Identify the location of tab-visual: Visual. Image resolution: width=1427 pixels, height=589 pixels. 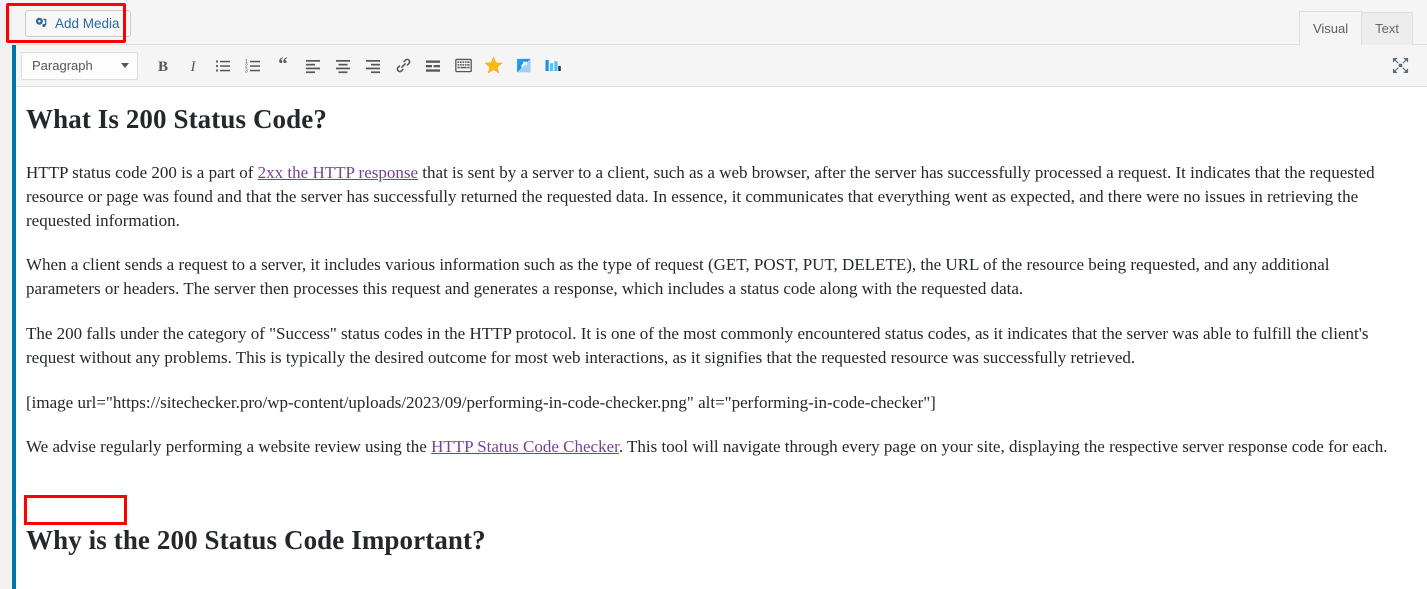
(1330, 28).